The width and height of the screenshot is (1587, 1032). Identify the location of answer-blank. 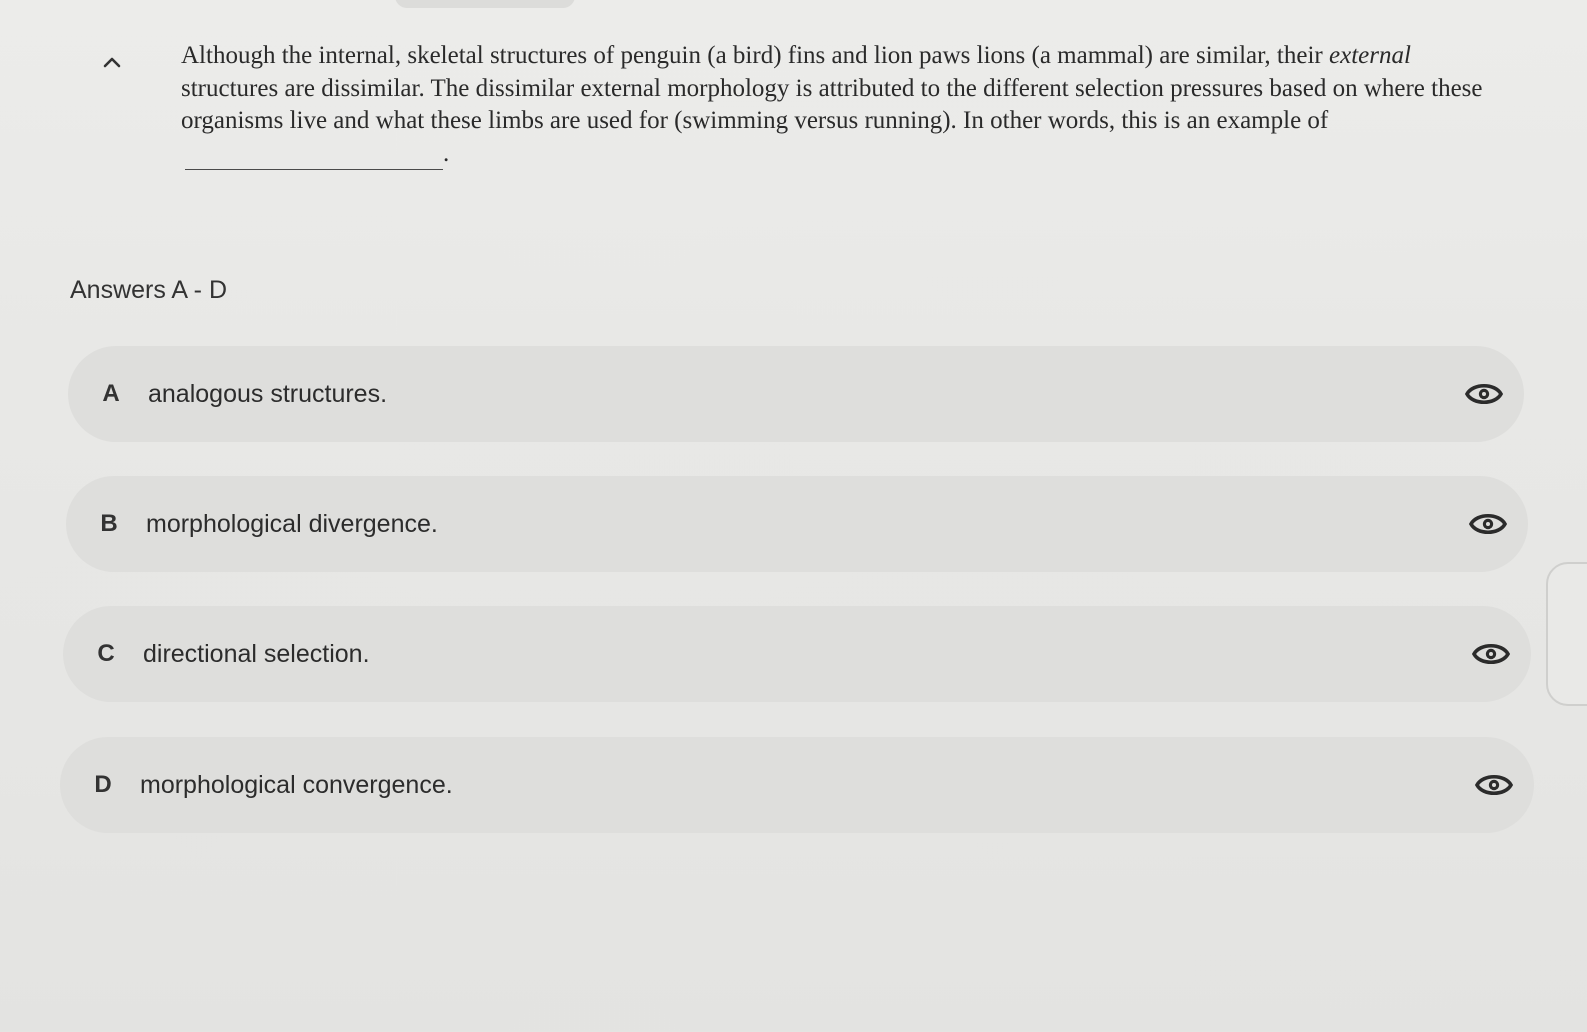
(314, 156).